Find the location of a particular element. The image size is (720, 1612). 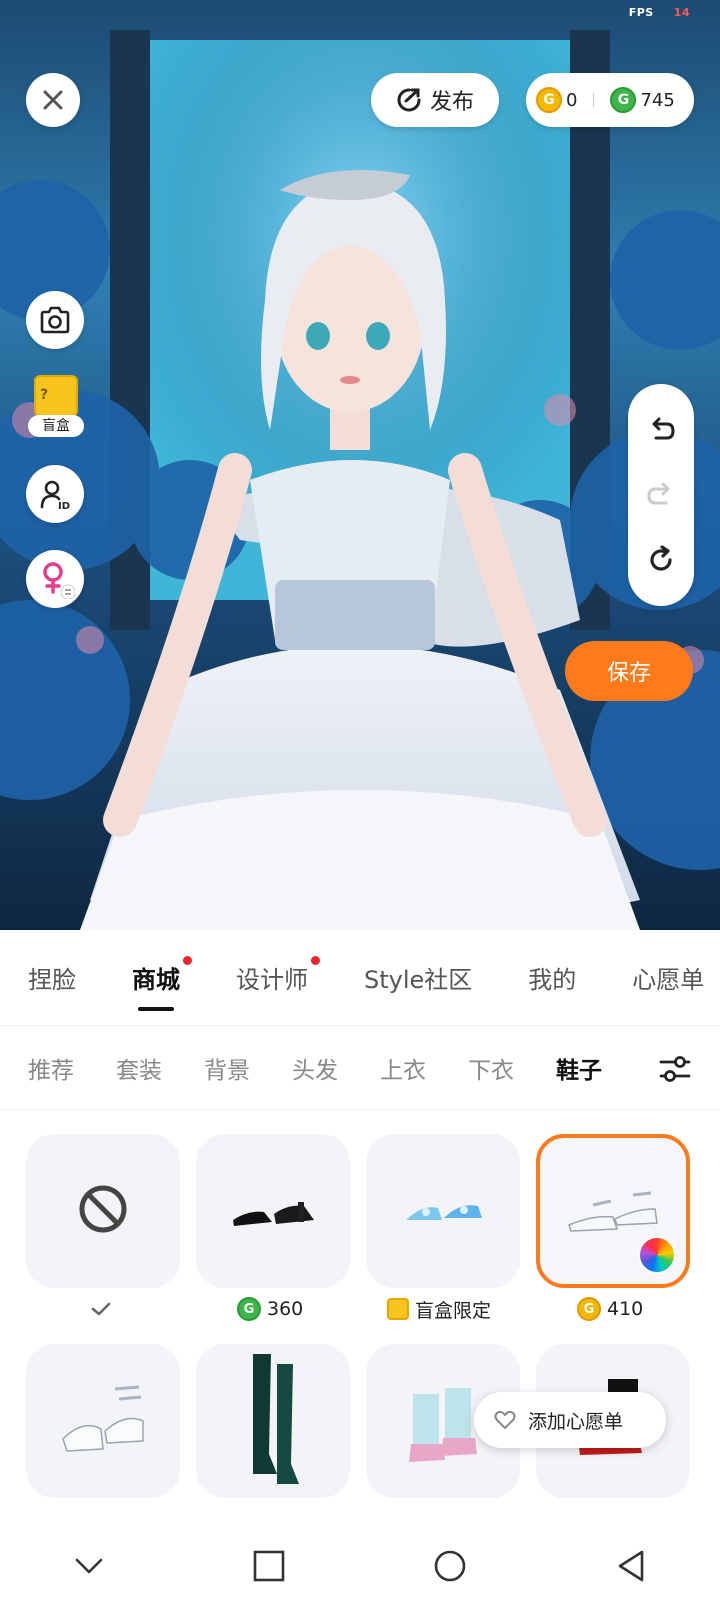

camera-icon is located at coordinates (55, 320).